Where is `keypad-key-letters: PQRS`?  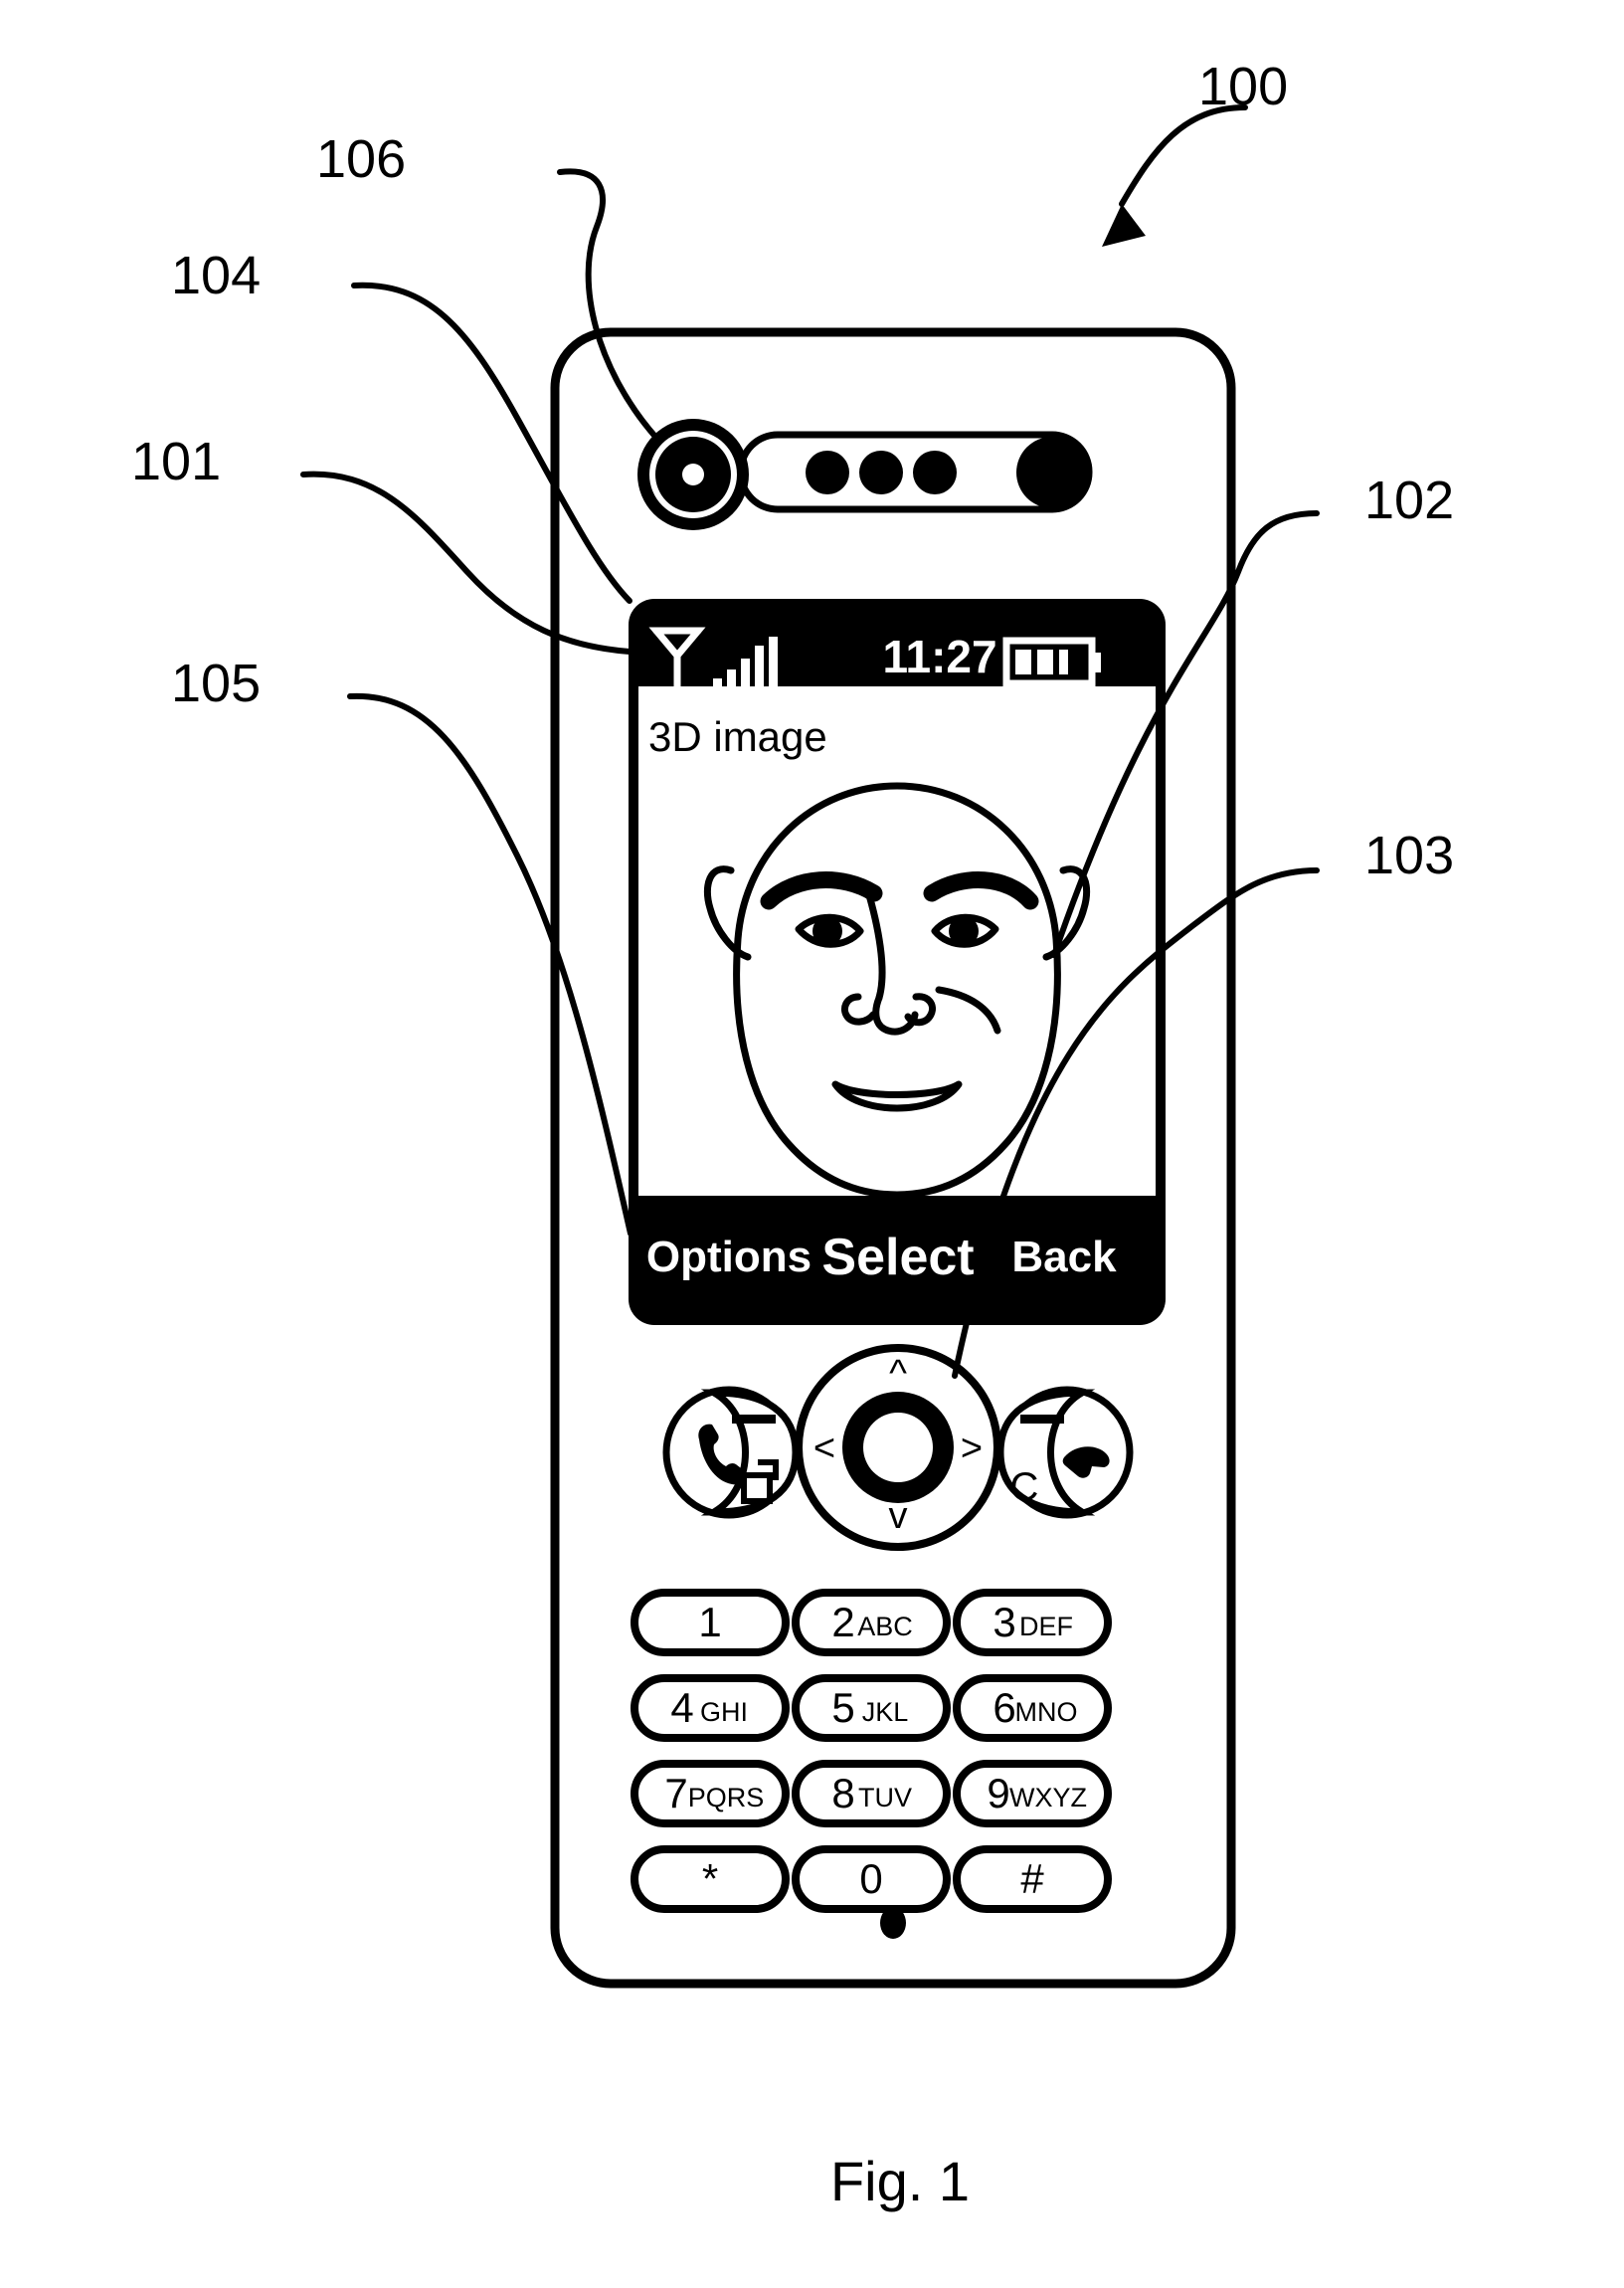
keypad-key-letters: PQRS is located at coordinates (726, 1797).